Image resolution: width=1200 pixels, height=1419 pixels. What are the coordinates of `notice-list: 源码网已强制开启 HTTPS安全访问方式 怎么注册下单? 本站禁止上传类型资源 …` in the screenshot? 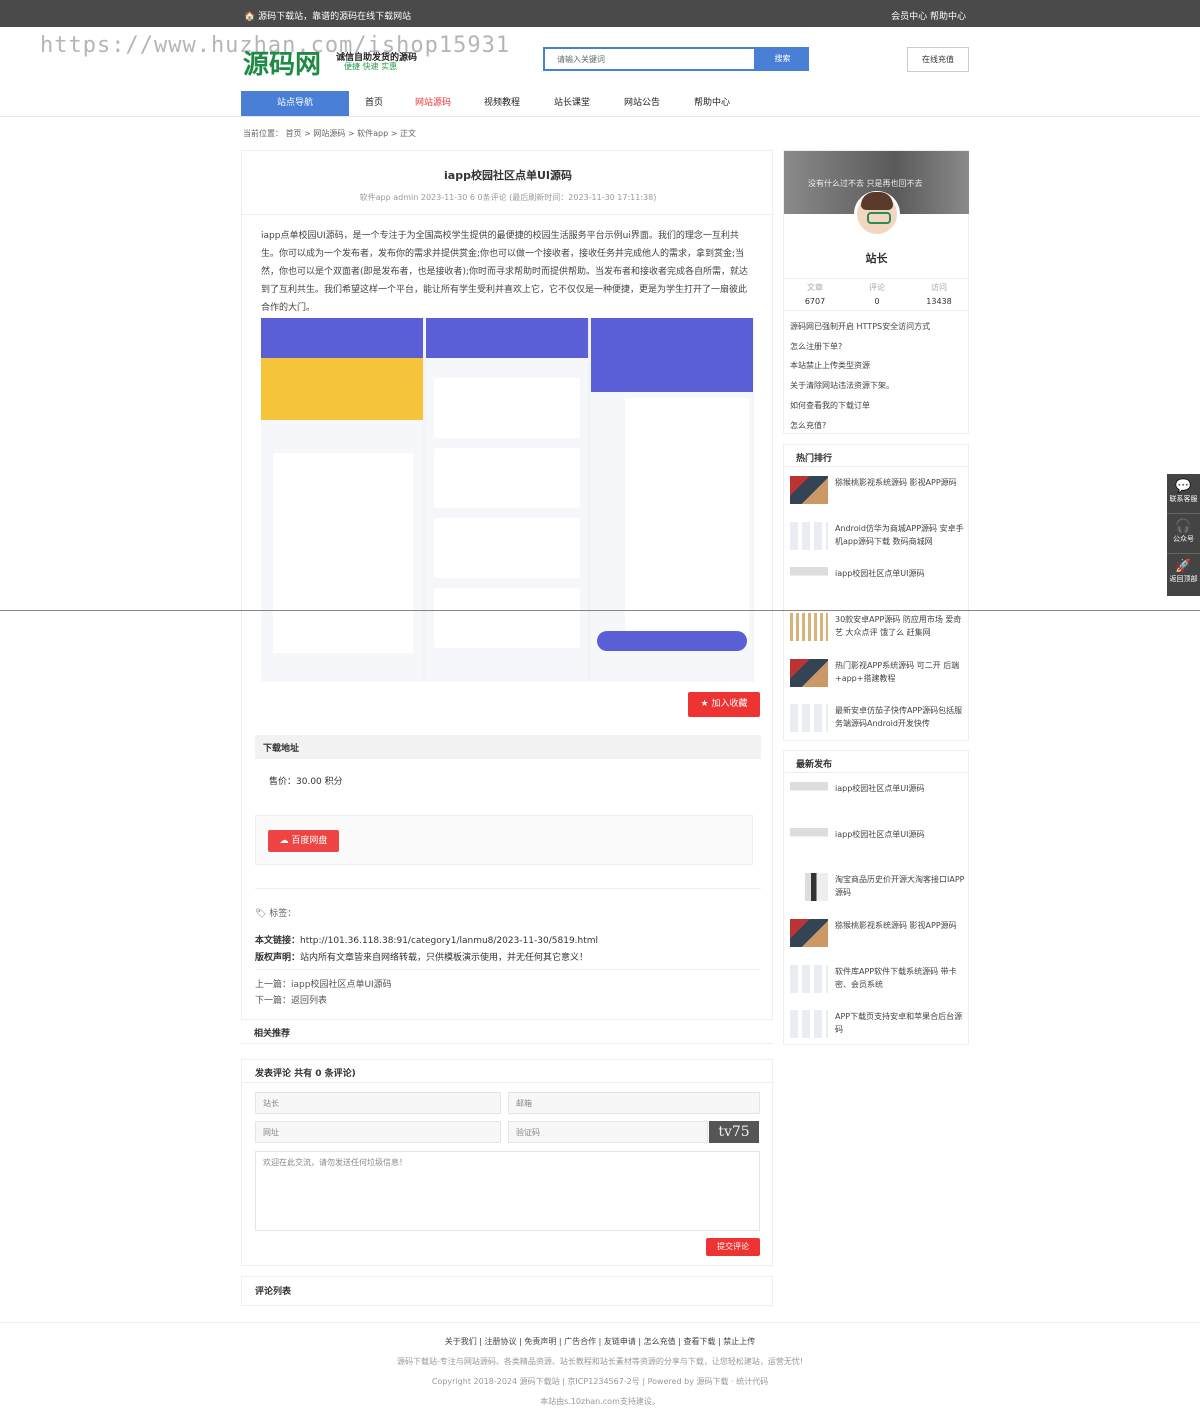 It's located at (860, 376).